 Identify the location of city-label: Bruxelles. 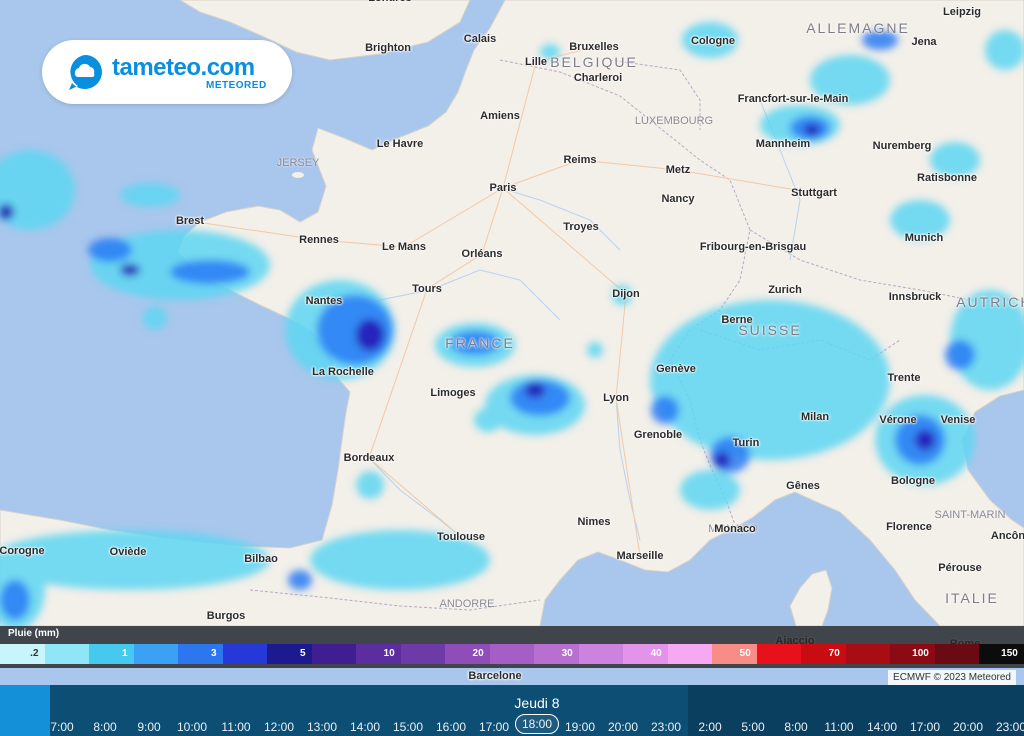
(594, 47).